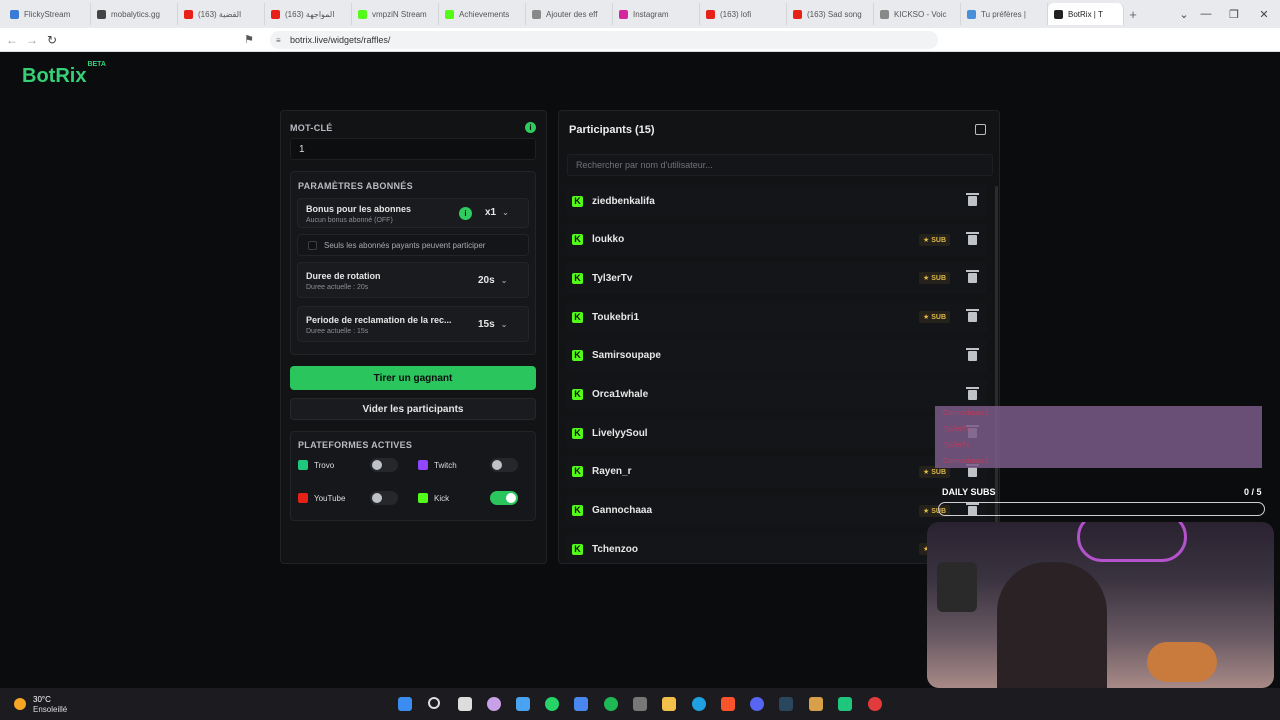 The image size is (1280, 720). Describe the element at coordinates (278, 40) in the screenshot. I see `site-info-icon: ≡` at that location.